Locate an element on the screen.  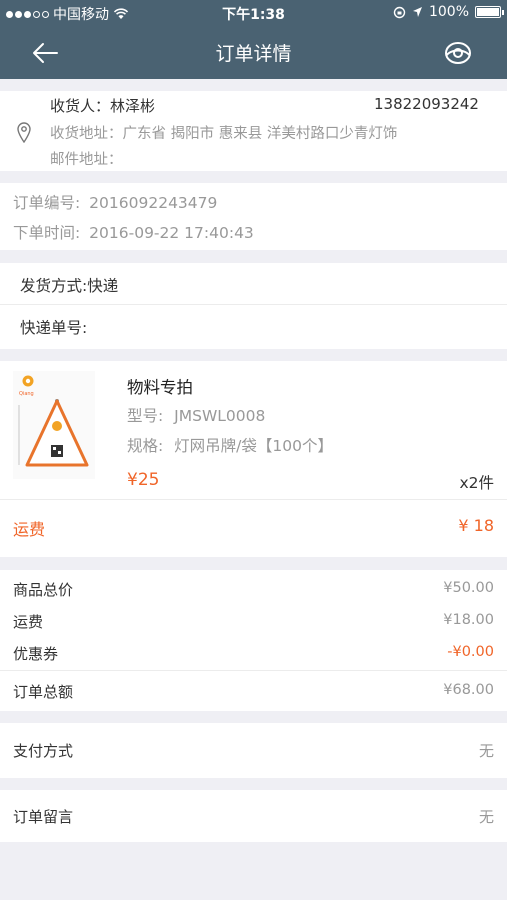
location-pin-icon is located at coordinates (24, 132).